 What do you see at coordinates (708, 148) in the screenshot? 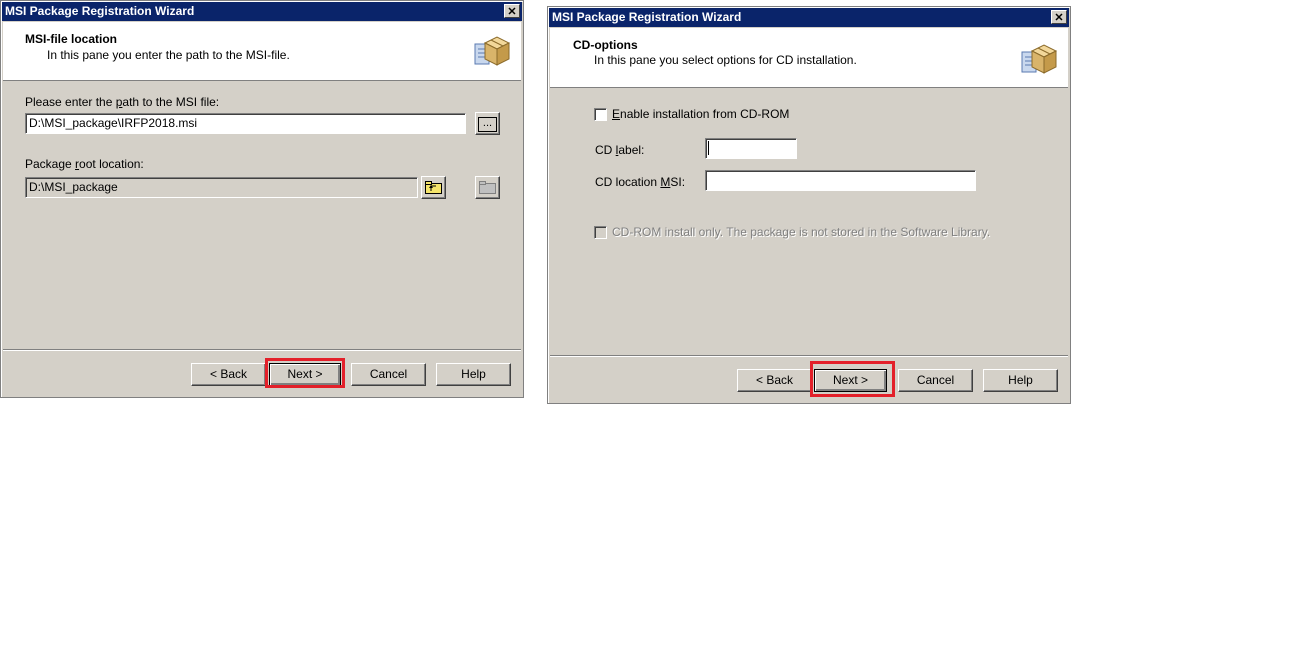
I see `text-cursor` at bounding box center [708, 148].